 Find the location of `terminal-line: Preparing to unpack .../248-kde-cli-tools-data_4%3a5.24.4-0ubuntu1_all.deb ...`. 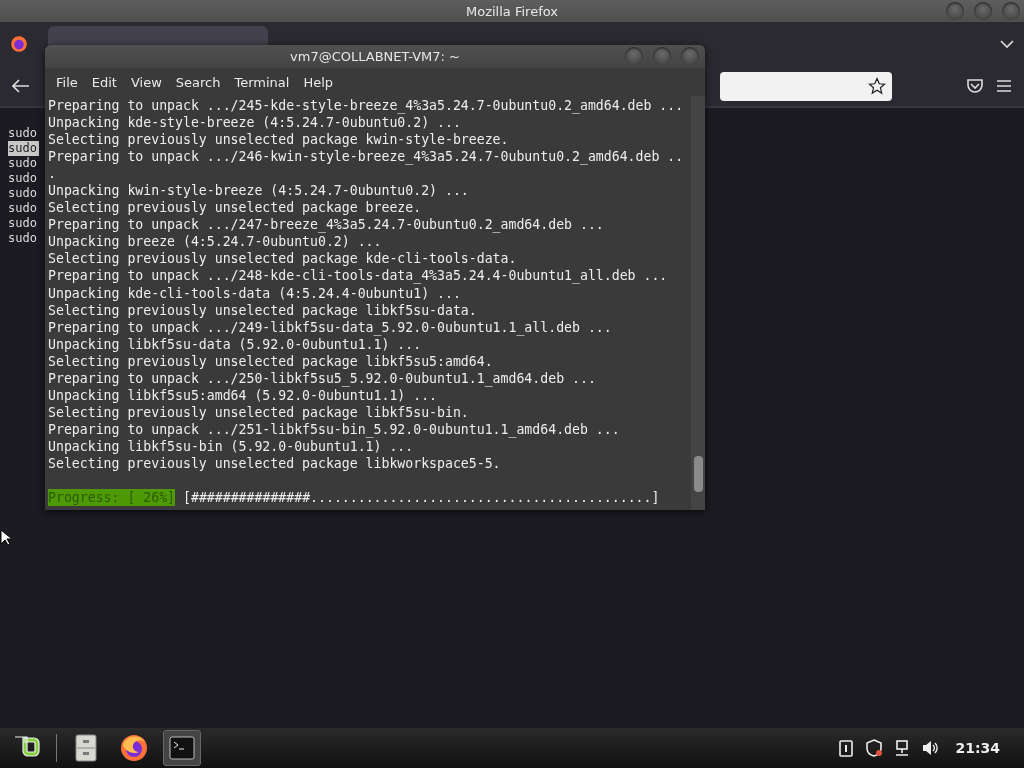

terminal-line: Preparing to unpack .../248-kde-cli-tools-data_4%3a5.24.4-0ubuntu1_all.deb ... is located at coordinates (358, 276).